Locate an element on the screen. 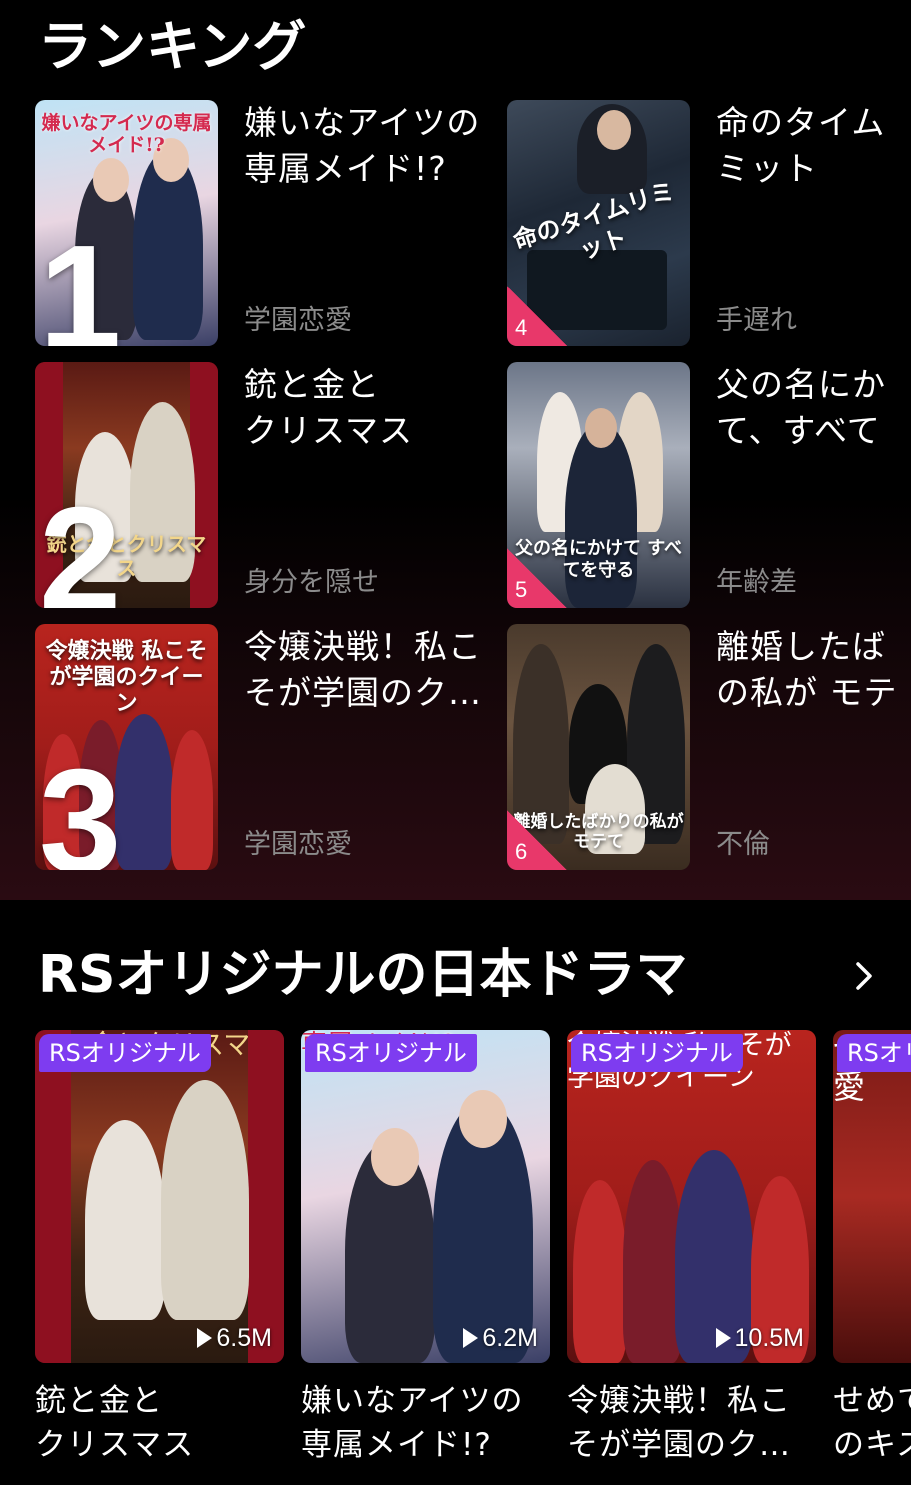  ranking-poster: 命のタイムリミット 4 is located at coordinates (598, 223).